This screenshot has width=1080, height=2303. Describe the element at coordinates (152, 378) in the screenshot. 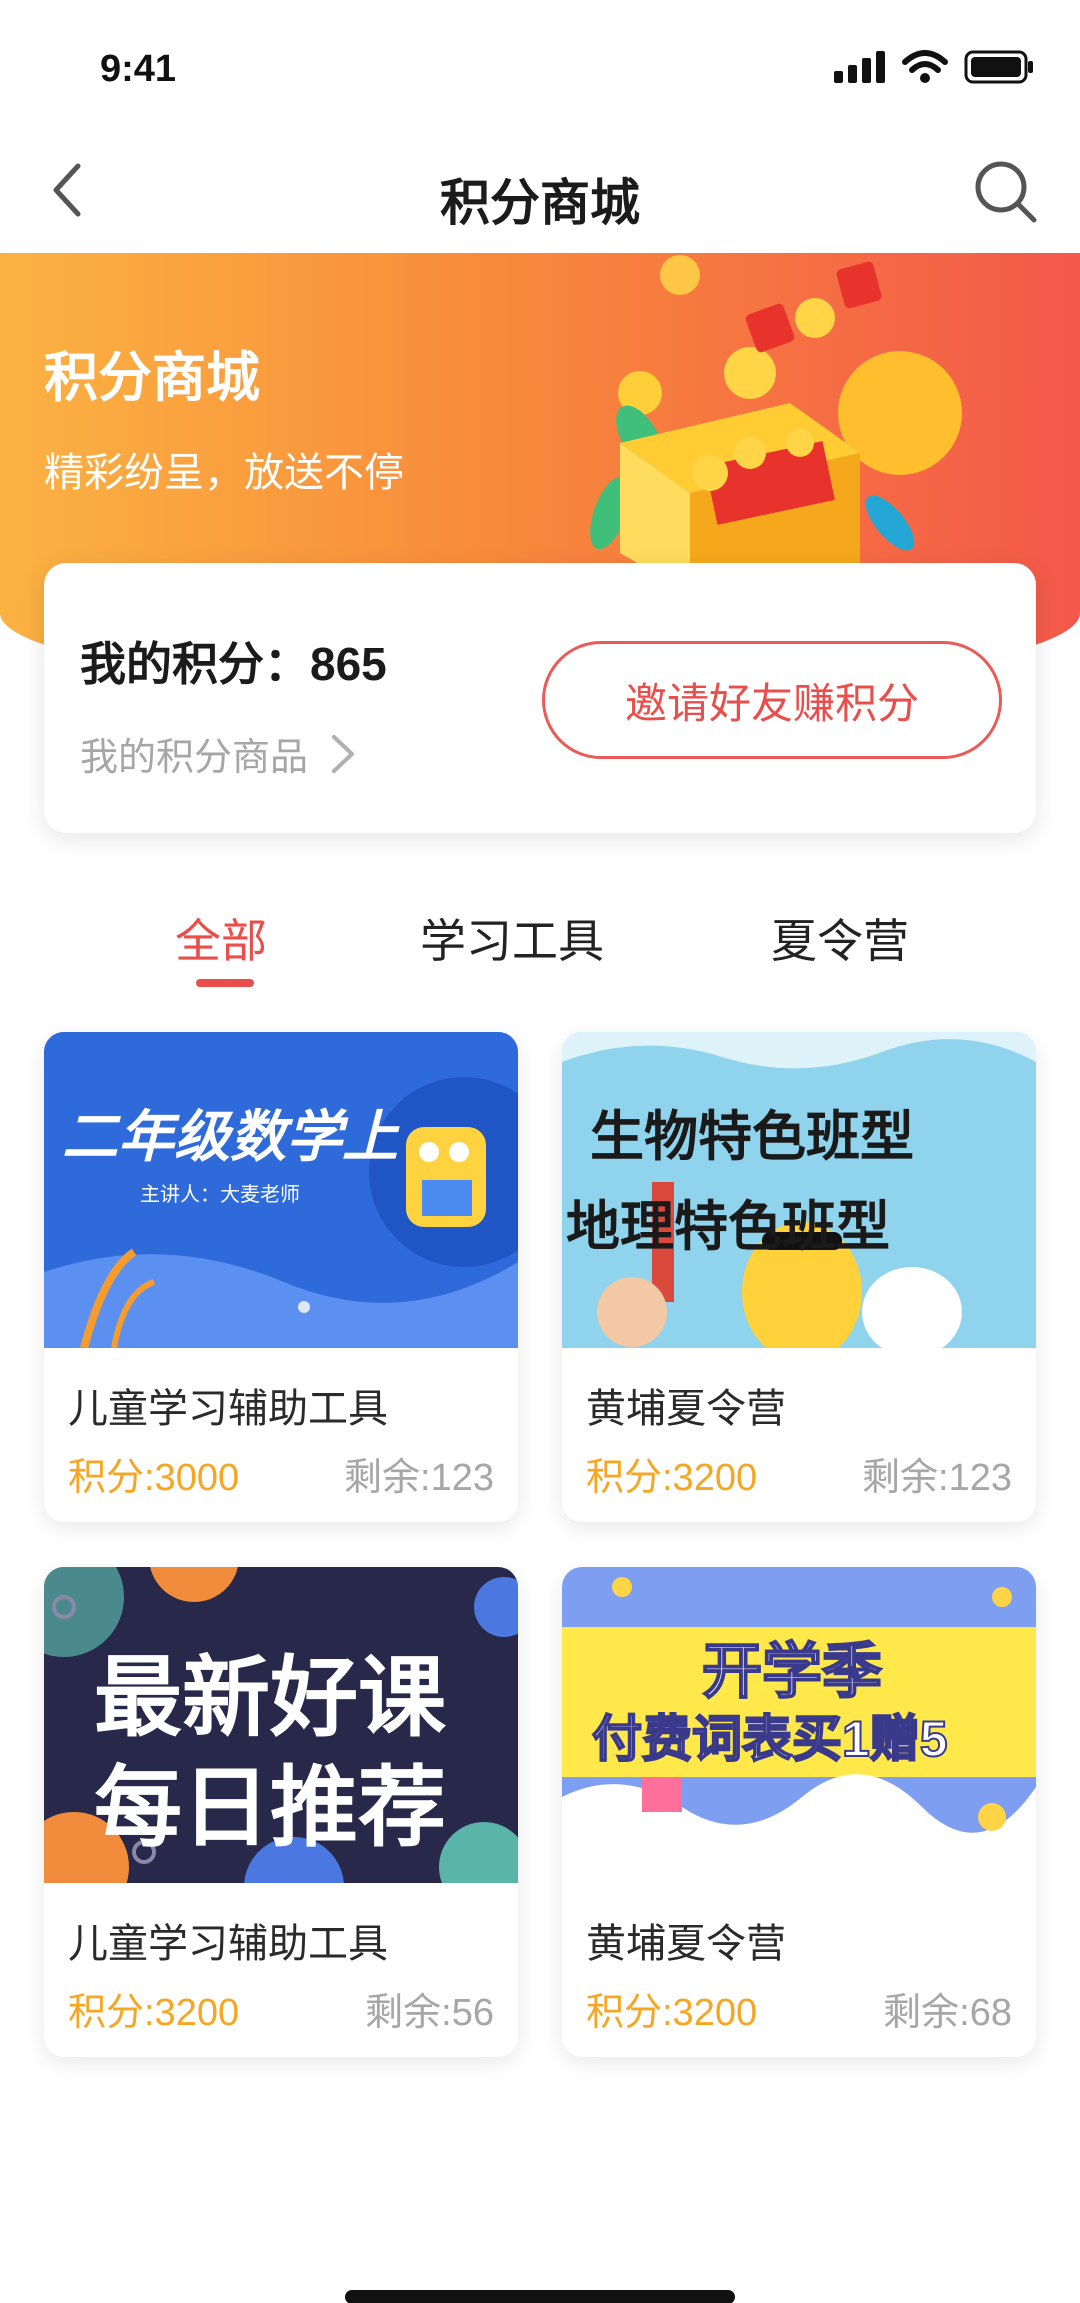

I see `banner-title: 积分商城` at that location.